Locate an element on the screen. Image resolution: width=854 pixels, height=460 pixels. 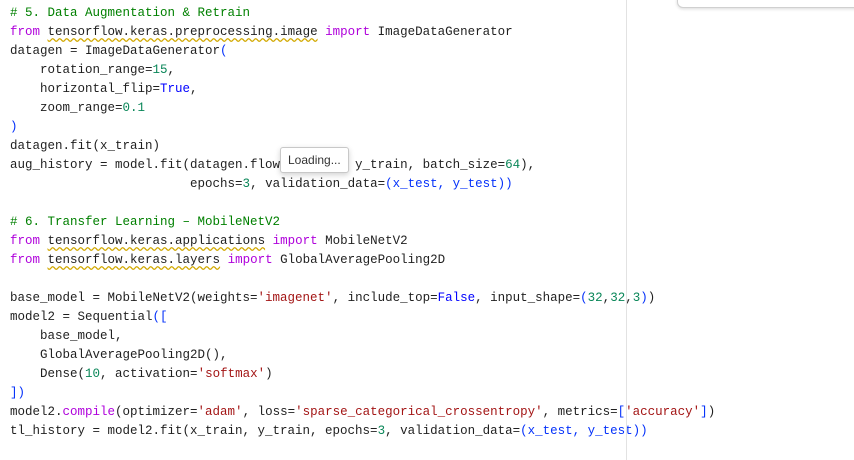
code-token-num: 64 is located at coordinates (513, 165).